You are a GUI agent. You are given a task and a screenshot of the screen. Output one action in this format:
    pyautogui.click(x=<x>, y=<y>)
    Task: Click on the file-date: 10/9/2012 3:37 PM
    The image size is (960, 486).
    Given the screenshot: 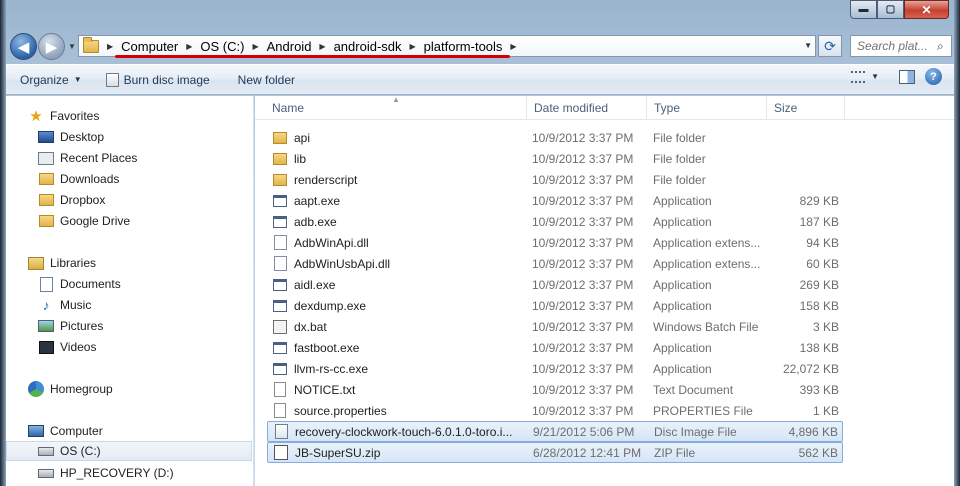 What is the action you would take?
    pyautogui.click(x=583, y=410)
    